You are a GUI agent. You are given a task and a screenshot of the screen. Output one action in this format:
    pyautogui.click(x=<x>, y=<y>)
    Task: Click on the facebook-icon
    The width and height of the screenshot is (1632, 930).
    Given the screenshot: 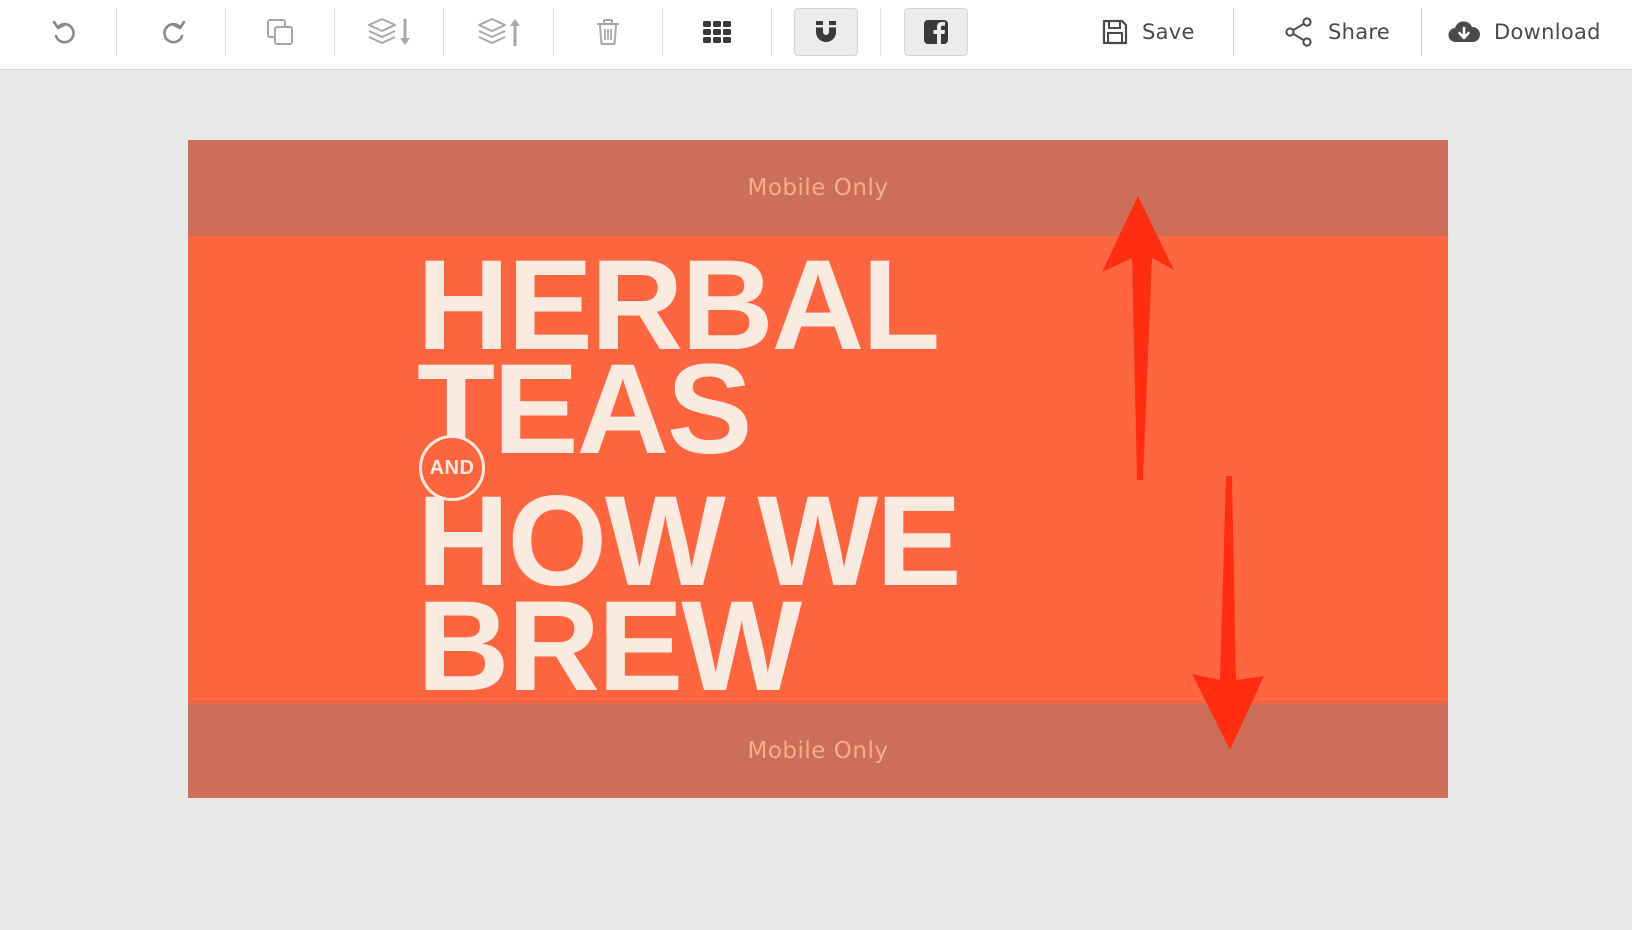 What is the action you would take?
    pyautogui.click(x=936, y=32)
    